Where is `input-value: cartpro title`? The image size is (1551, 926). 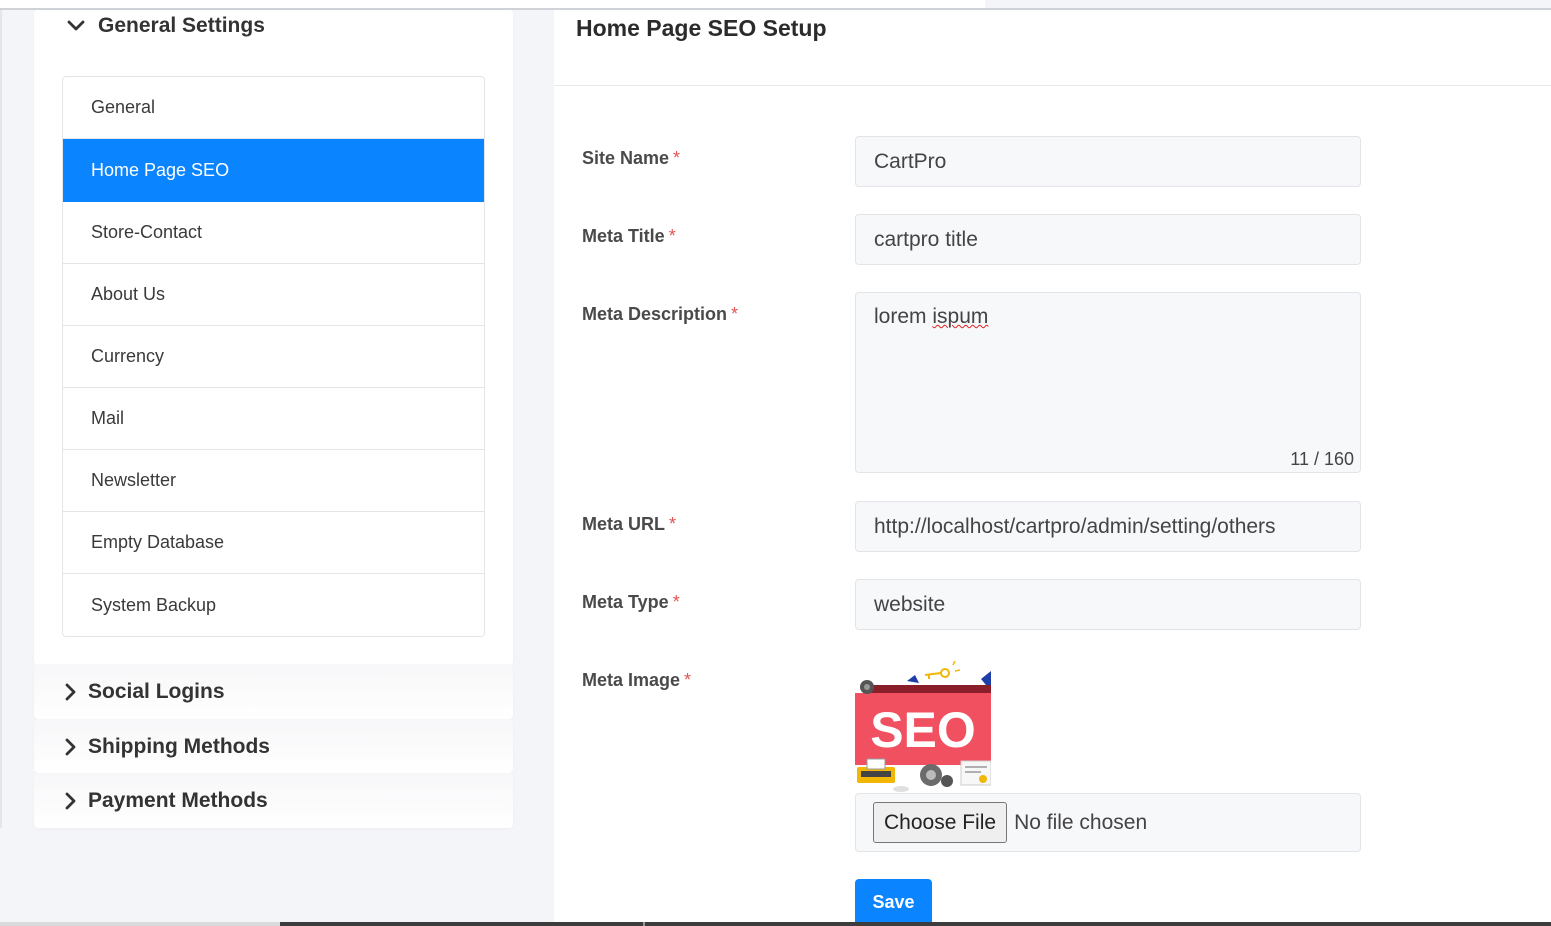 input-value: cartpro title is located at coordinates (926, 239).